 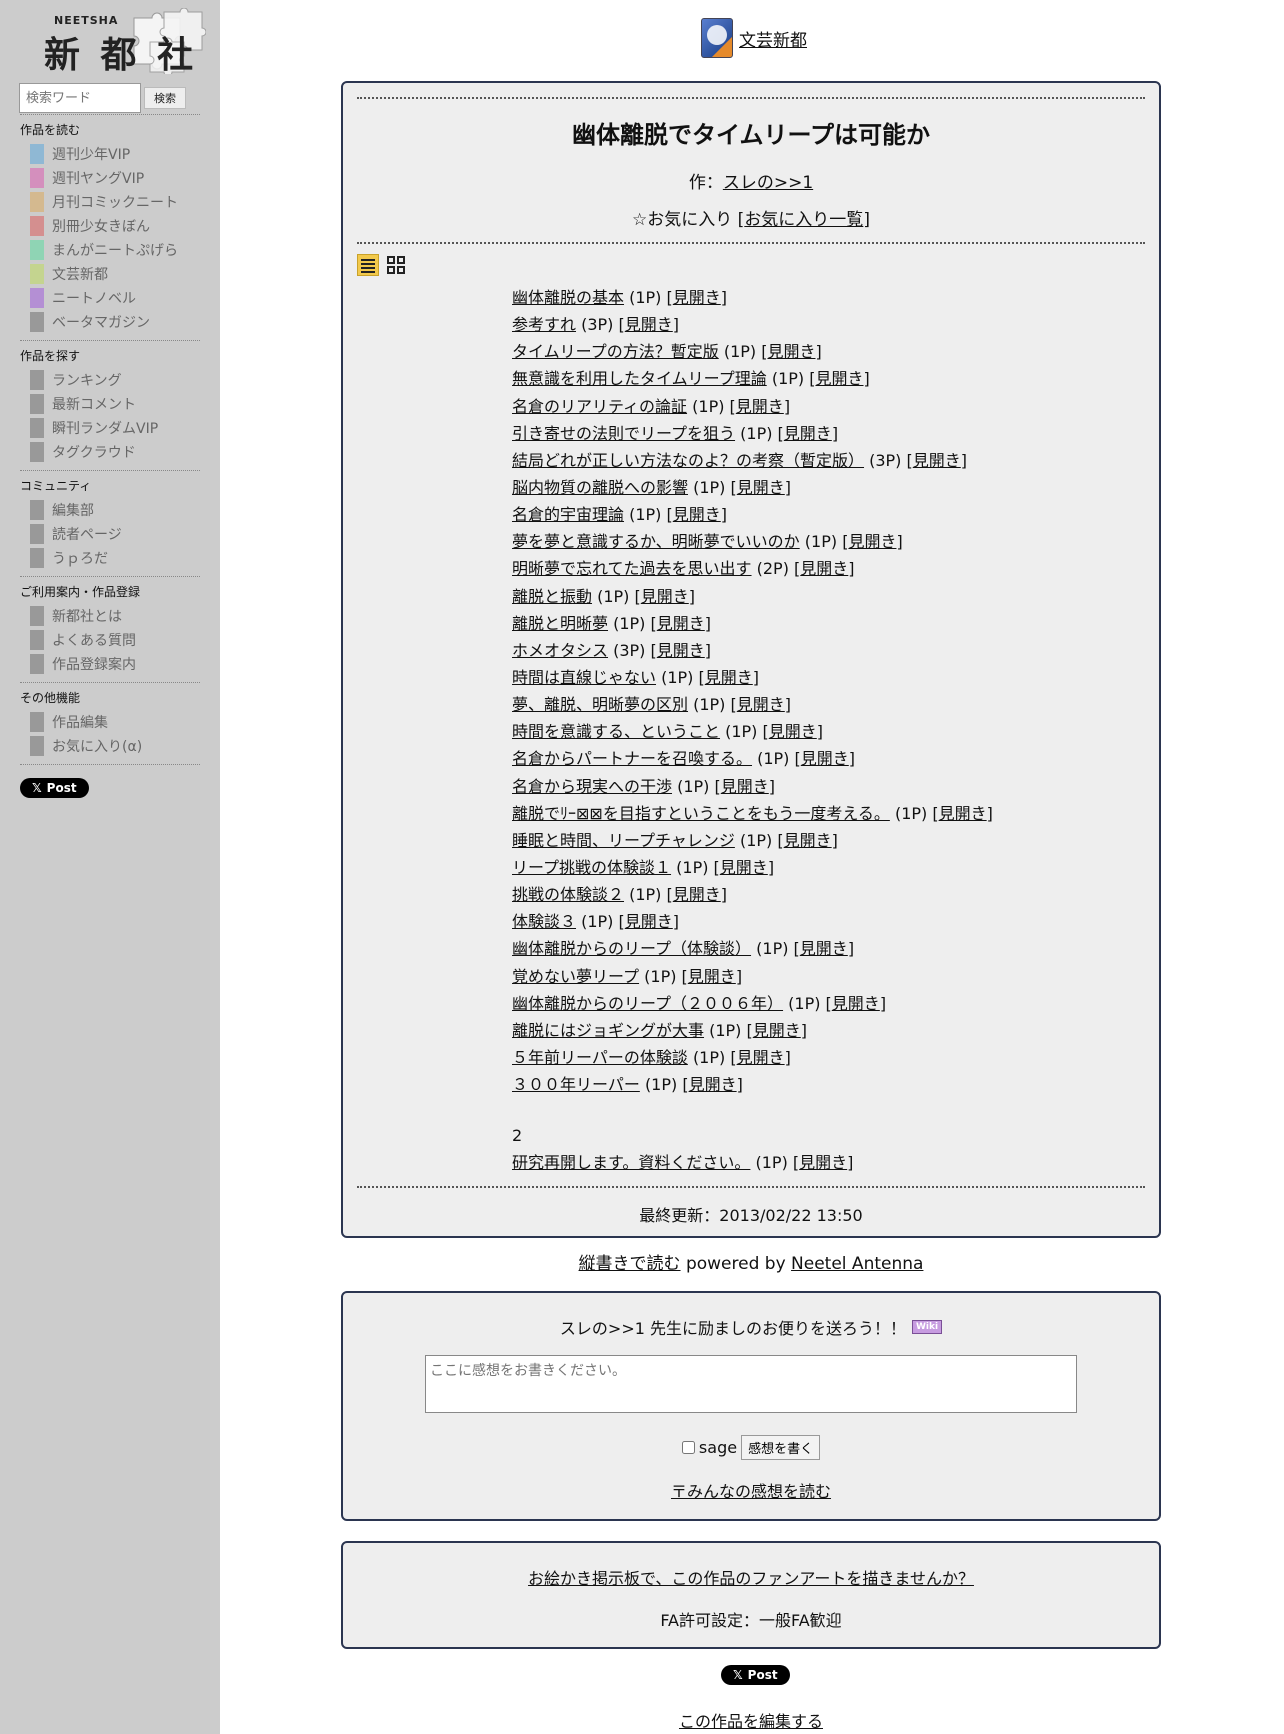 I want to click on favorite-list-link: お気に入り一覧, so click(x=803, y=220).